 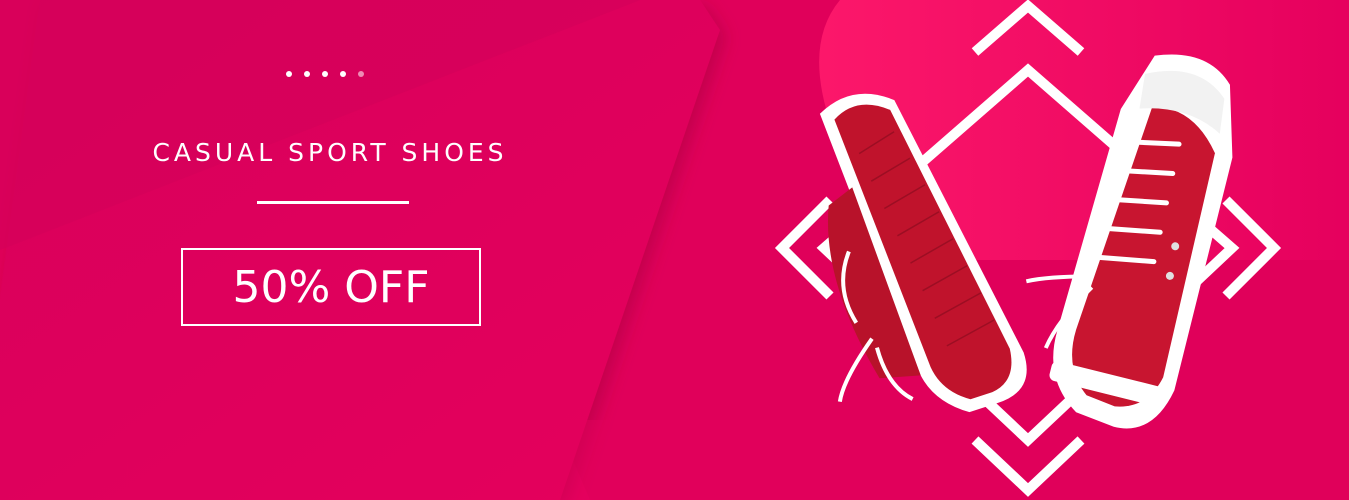 I want to click on offer-button: 50% OFF, so click(x=331, y=287).